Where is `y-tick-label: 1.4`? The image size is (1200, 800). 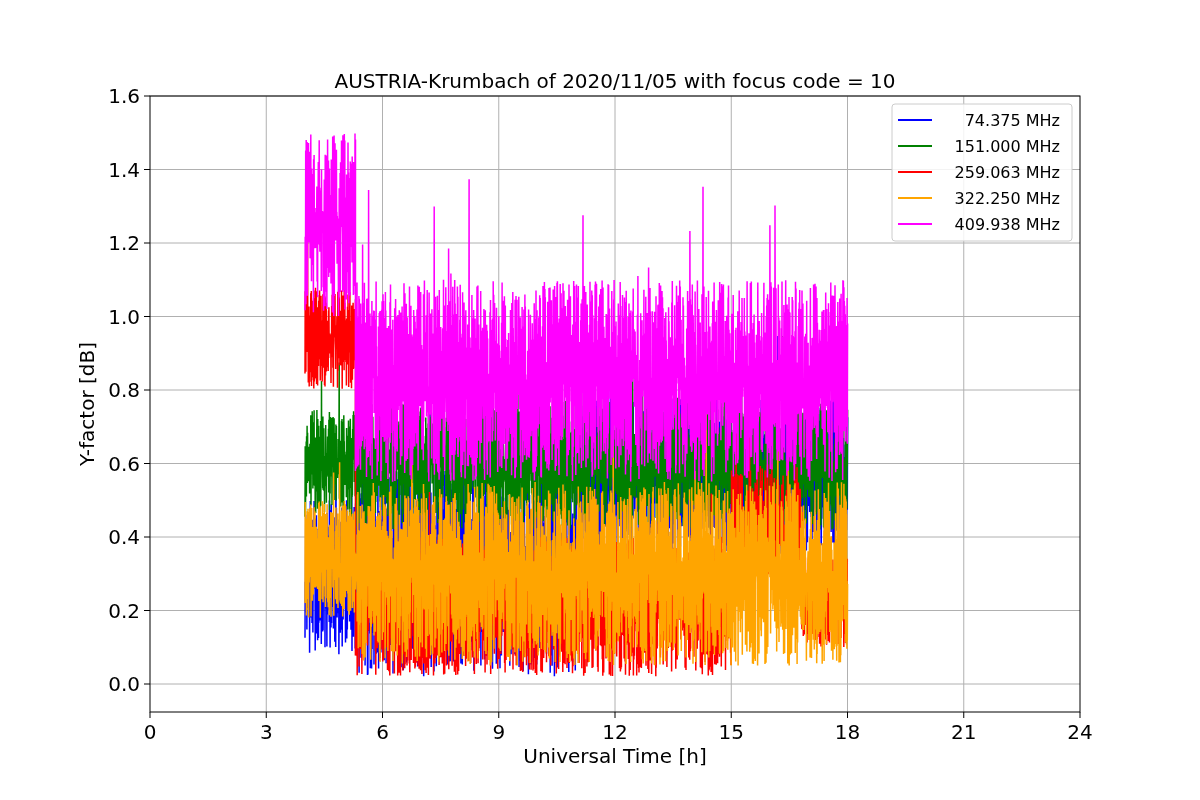 y-tick-label: 1.4 is located at coordinates (124, 169).